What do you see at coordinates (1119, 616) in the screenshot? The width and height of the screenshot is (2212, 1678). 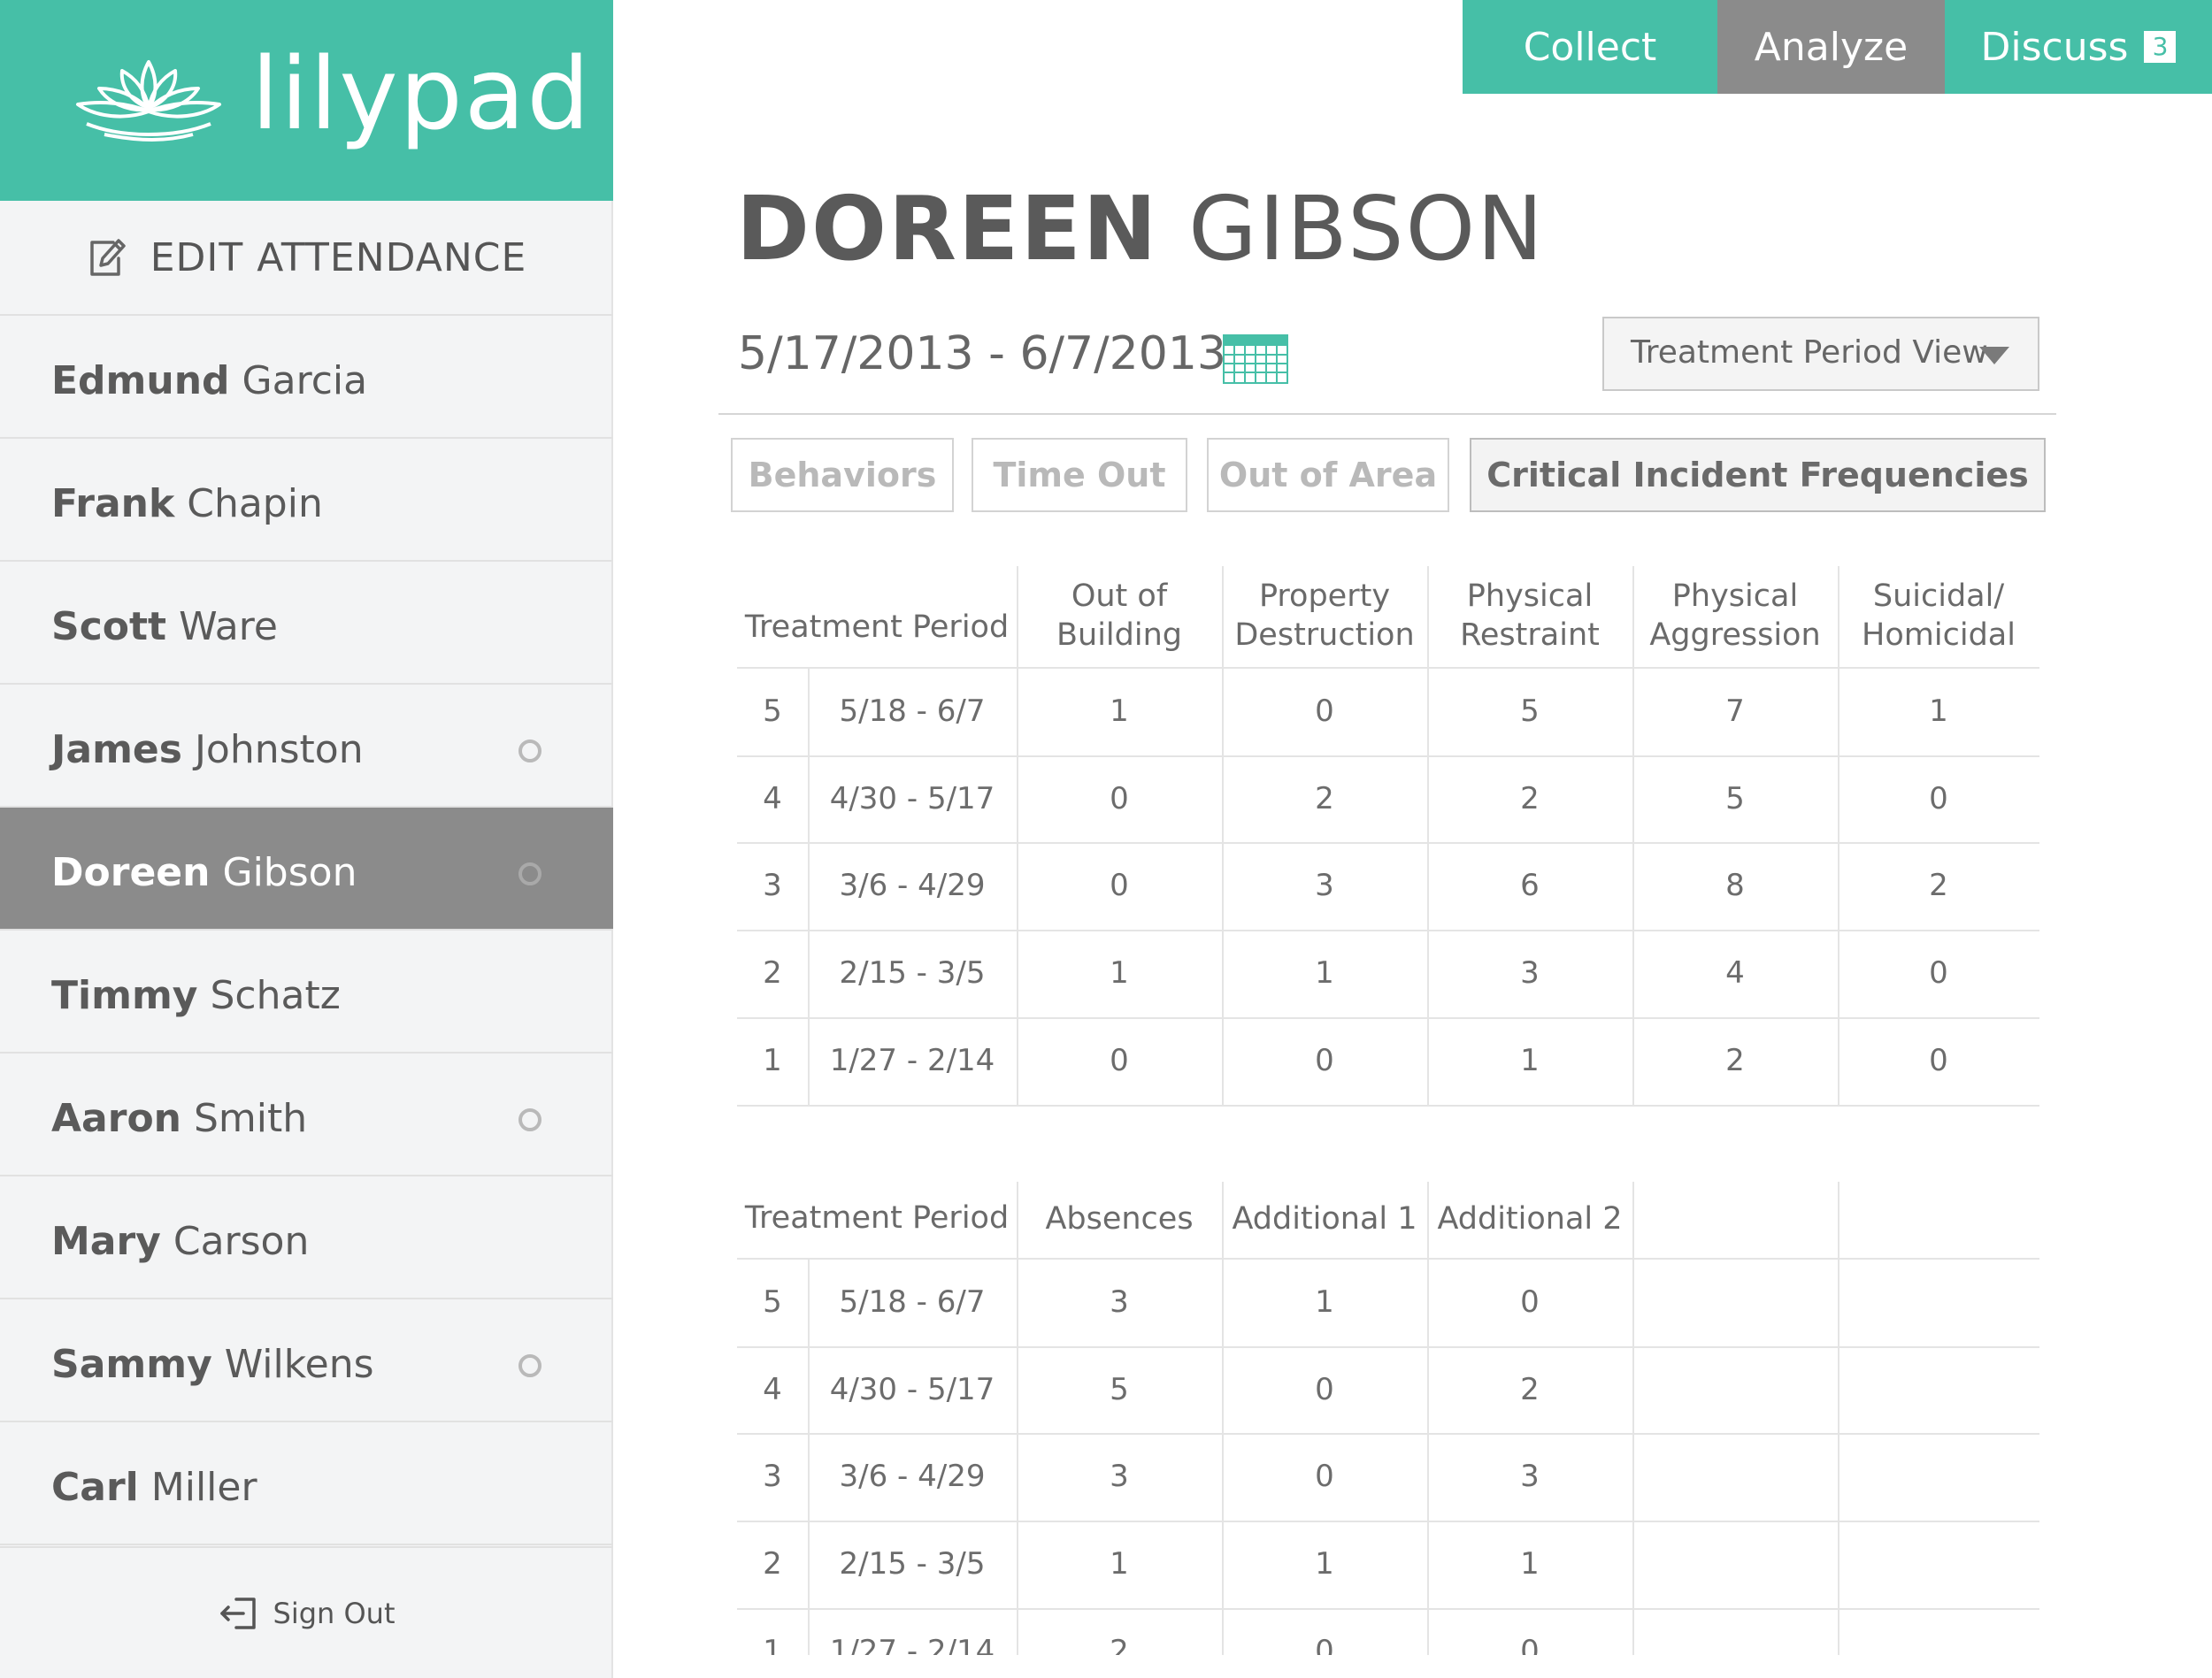 I see `column-header: Out of Building` at bounding box center [1119, 616].